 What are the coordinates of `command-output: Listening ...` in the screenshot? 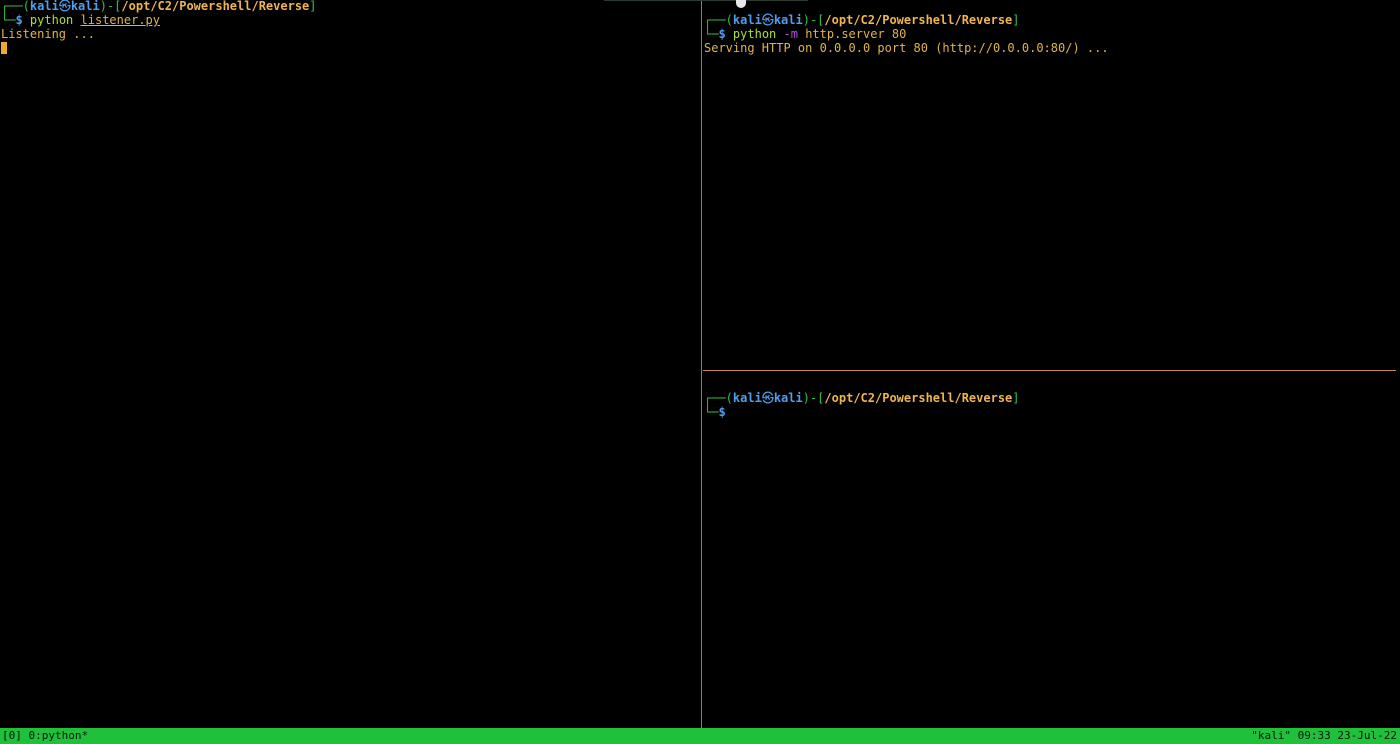 It's located at (48, 34).